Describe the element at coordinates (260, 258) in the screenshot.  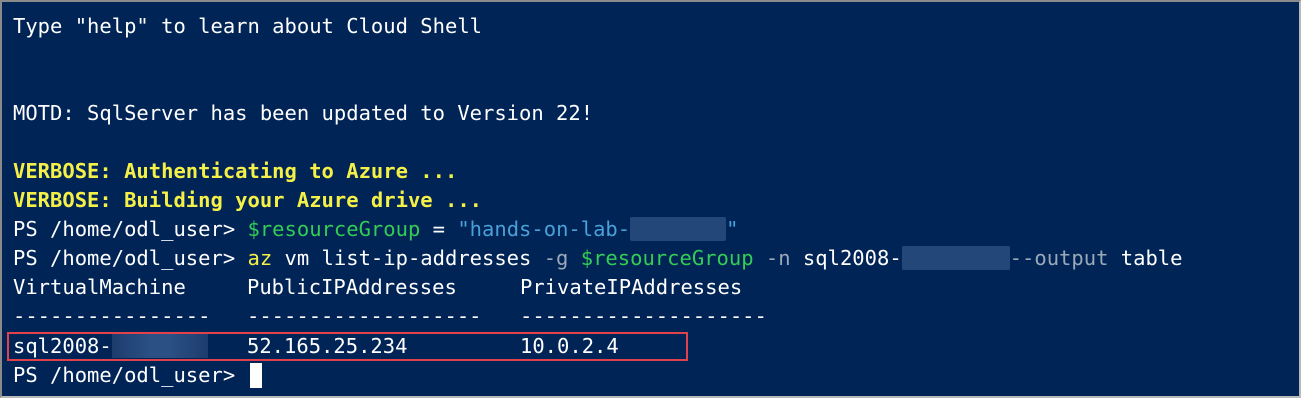
I see `az-command: az` at that location.